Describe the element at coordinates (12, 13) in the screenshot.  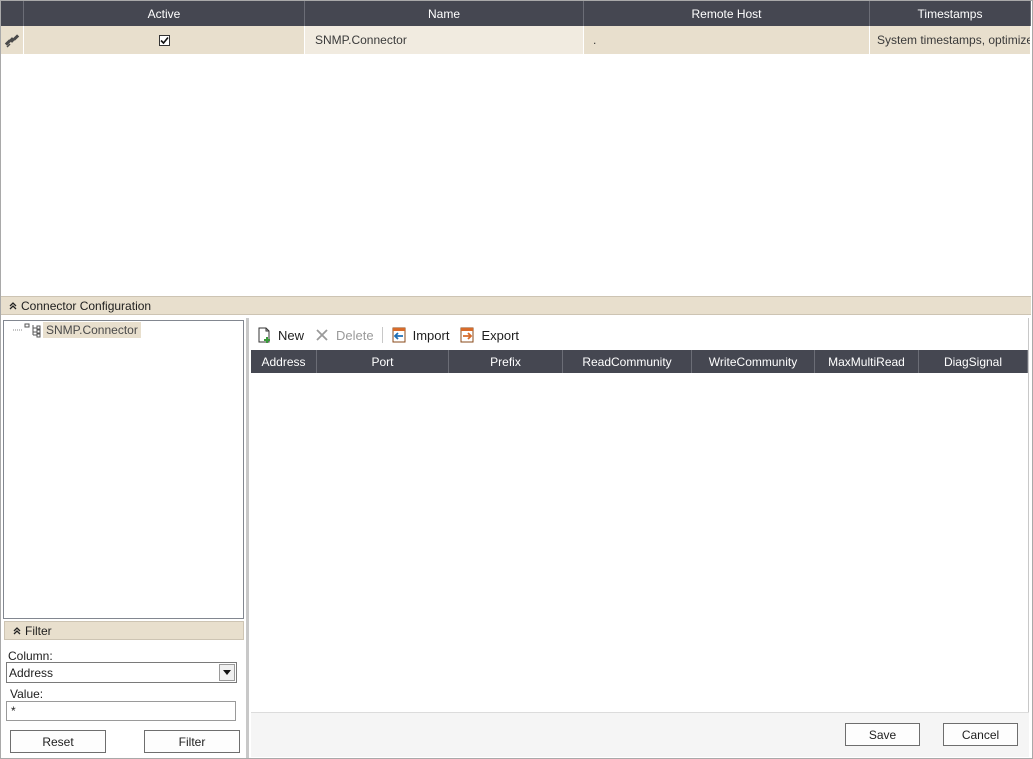
I see `row-header-corner` at that location.